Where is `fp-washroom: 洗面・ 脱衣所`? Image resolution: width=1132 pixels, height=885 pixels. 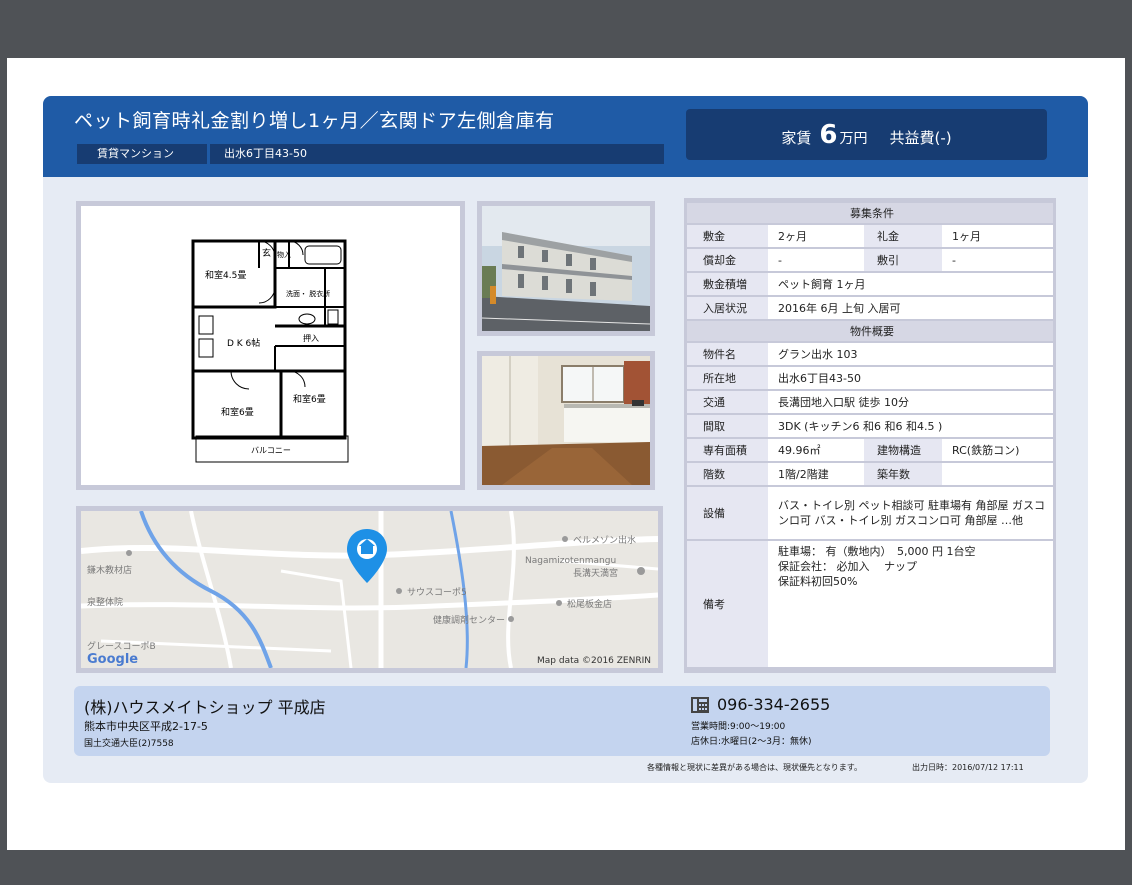 fp-washroom: 洗面・ 脱衣所 is located at coordinates (308, 293).